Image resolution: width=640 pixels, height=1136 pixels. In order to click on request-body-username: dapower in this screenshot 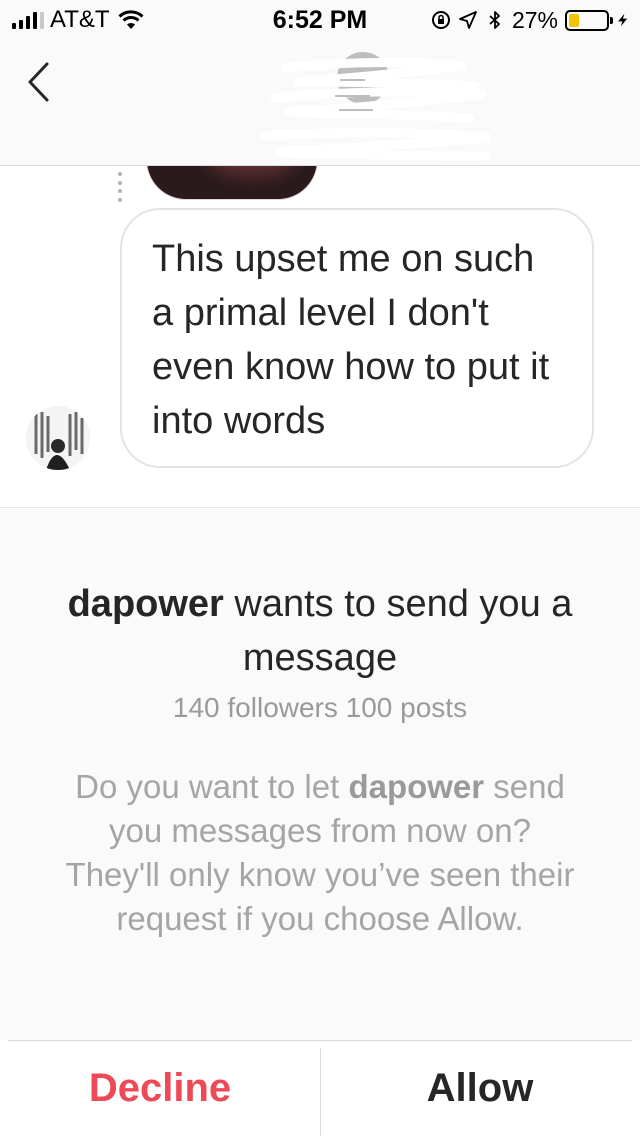, I will do `click(416, 786)`.